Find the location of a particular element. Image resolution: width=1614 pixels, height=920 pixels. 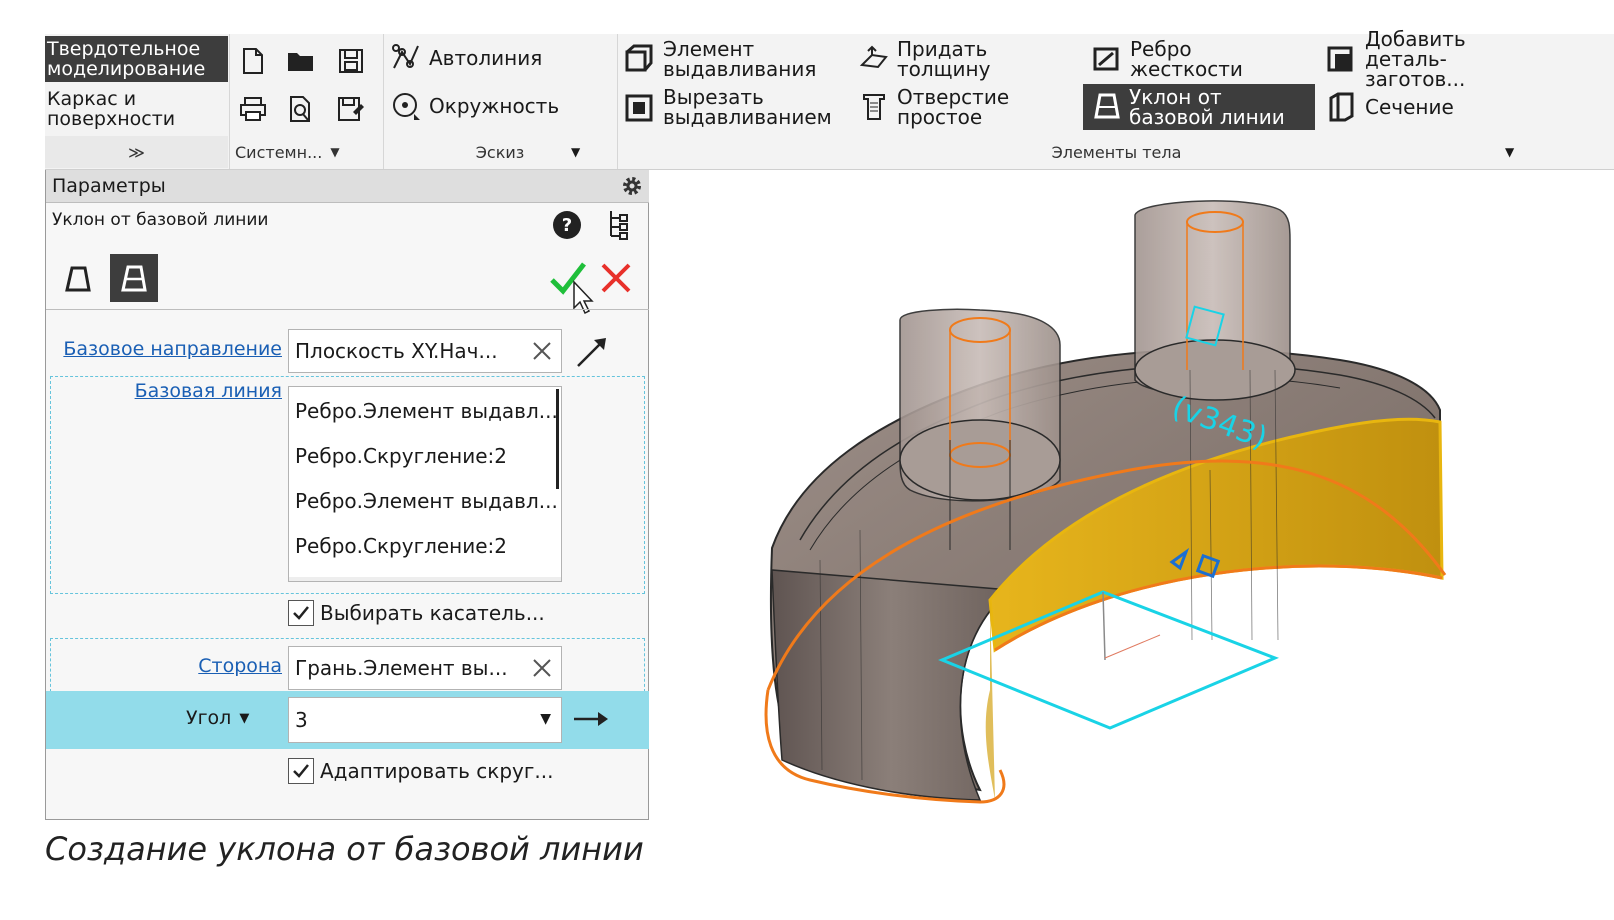

section-label: Сечение is located at coordinates (1409, 107).